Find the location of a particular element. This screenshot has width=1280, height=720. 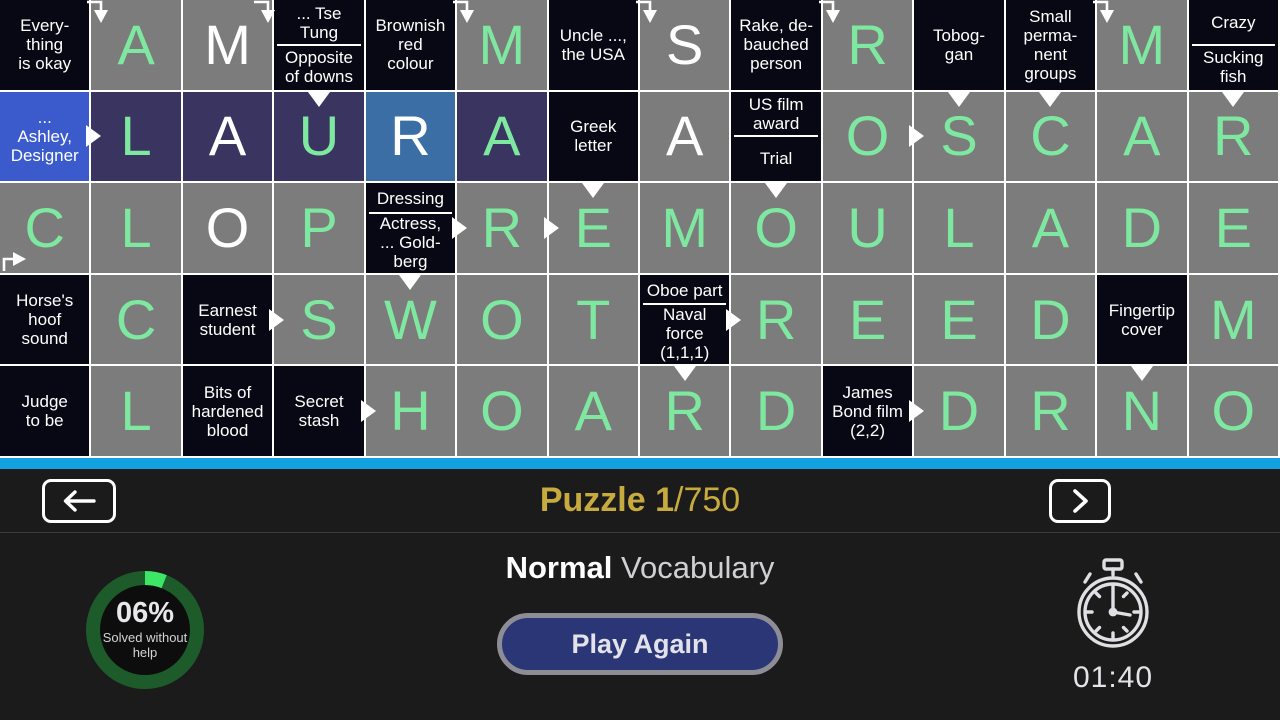

grid-clue-cell: Brownish red colour is located at coordinates (410, 45).